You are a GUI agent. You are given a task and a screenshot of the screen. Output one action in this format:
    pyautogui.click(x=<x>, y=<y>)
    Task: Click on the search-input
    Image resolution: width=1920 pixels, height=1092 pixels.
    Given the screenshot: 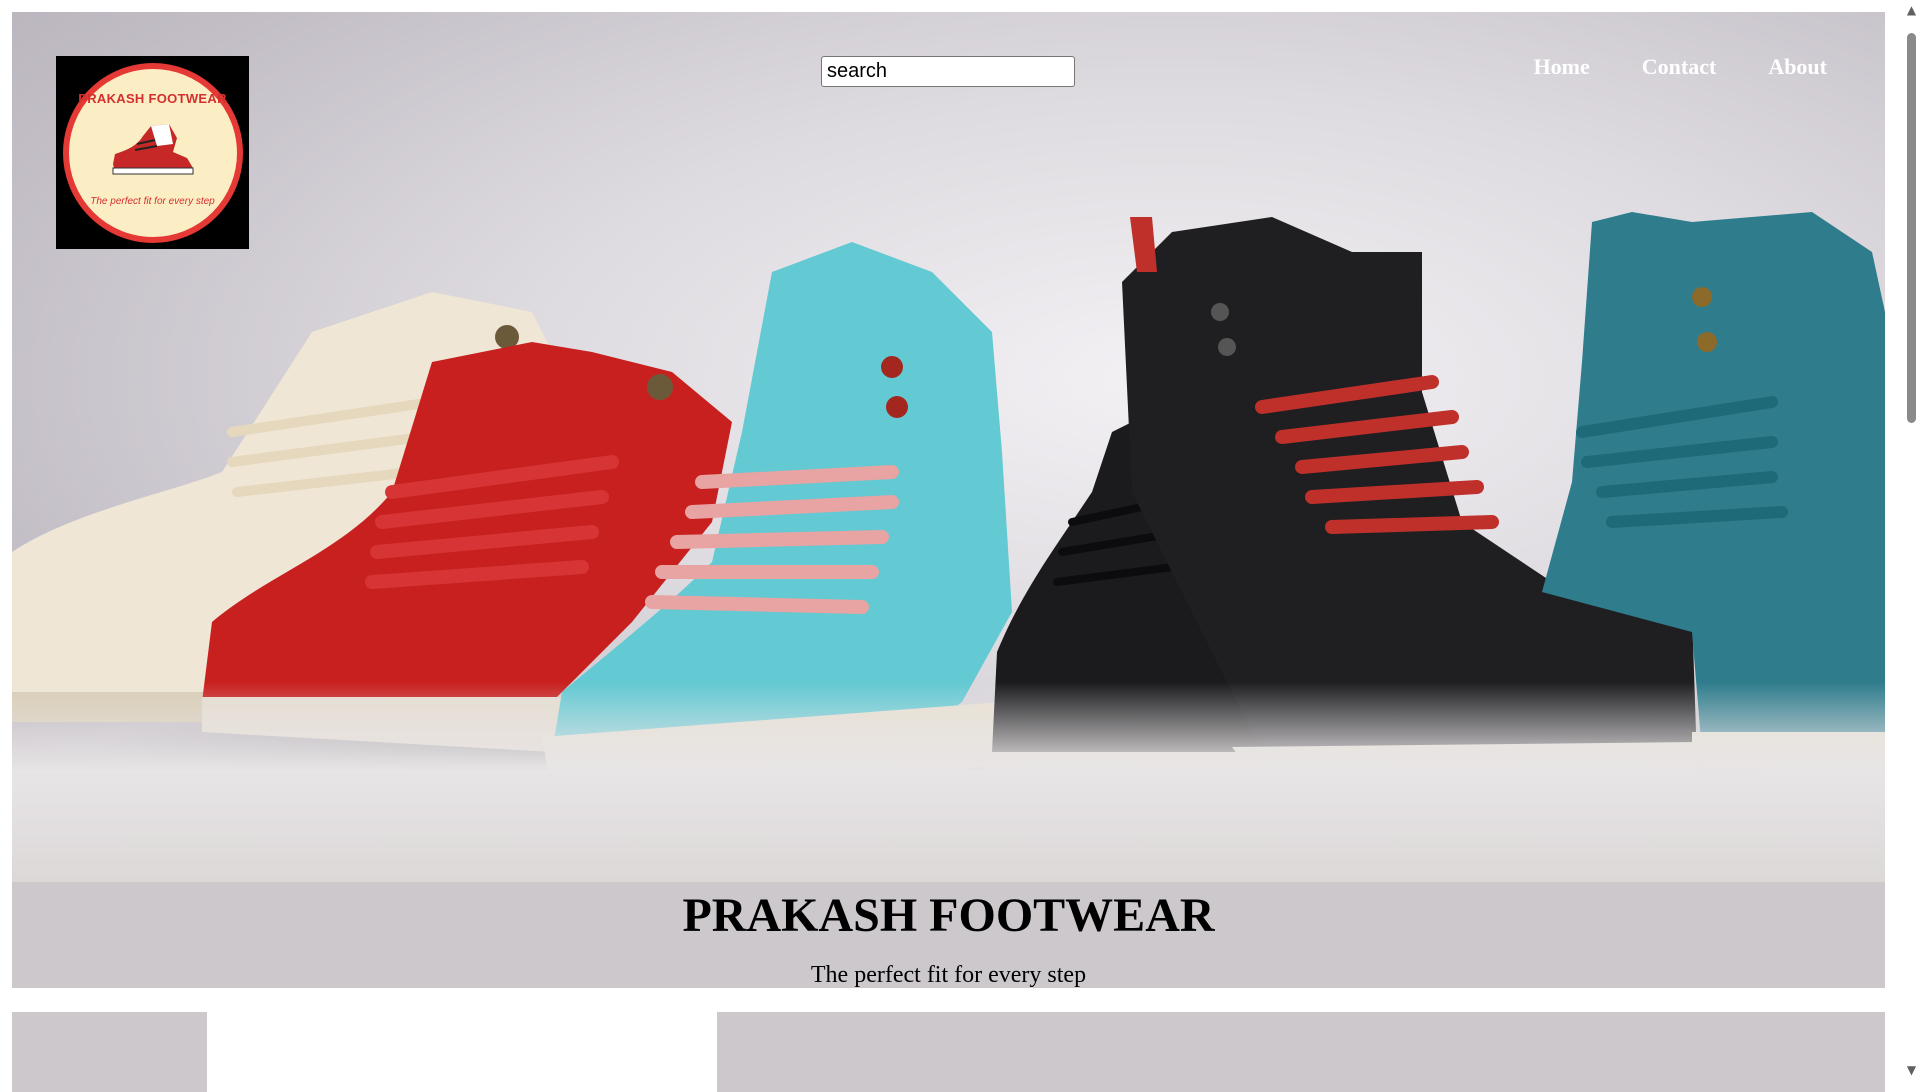 What is the action you would take?
    pyautogui.click(x=948, y=71)
    